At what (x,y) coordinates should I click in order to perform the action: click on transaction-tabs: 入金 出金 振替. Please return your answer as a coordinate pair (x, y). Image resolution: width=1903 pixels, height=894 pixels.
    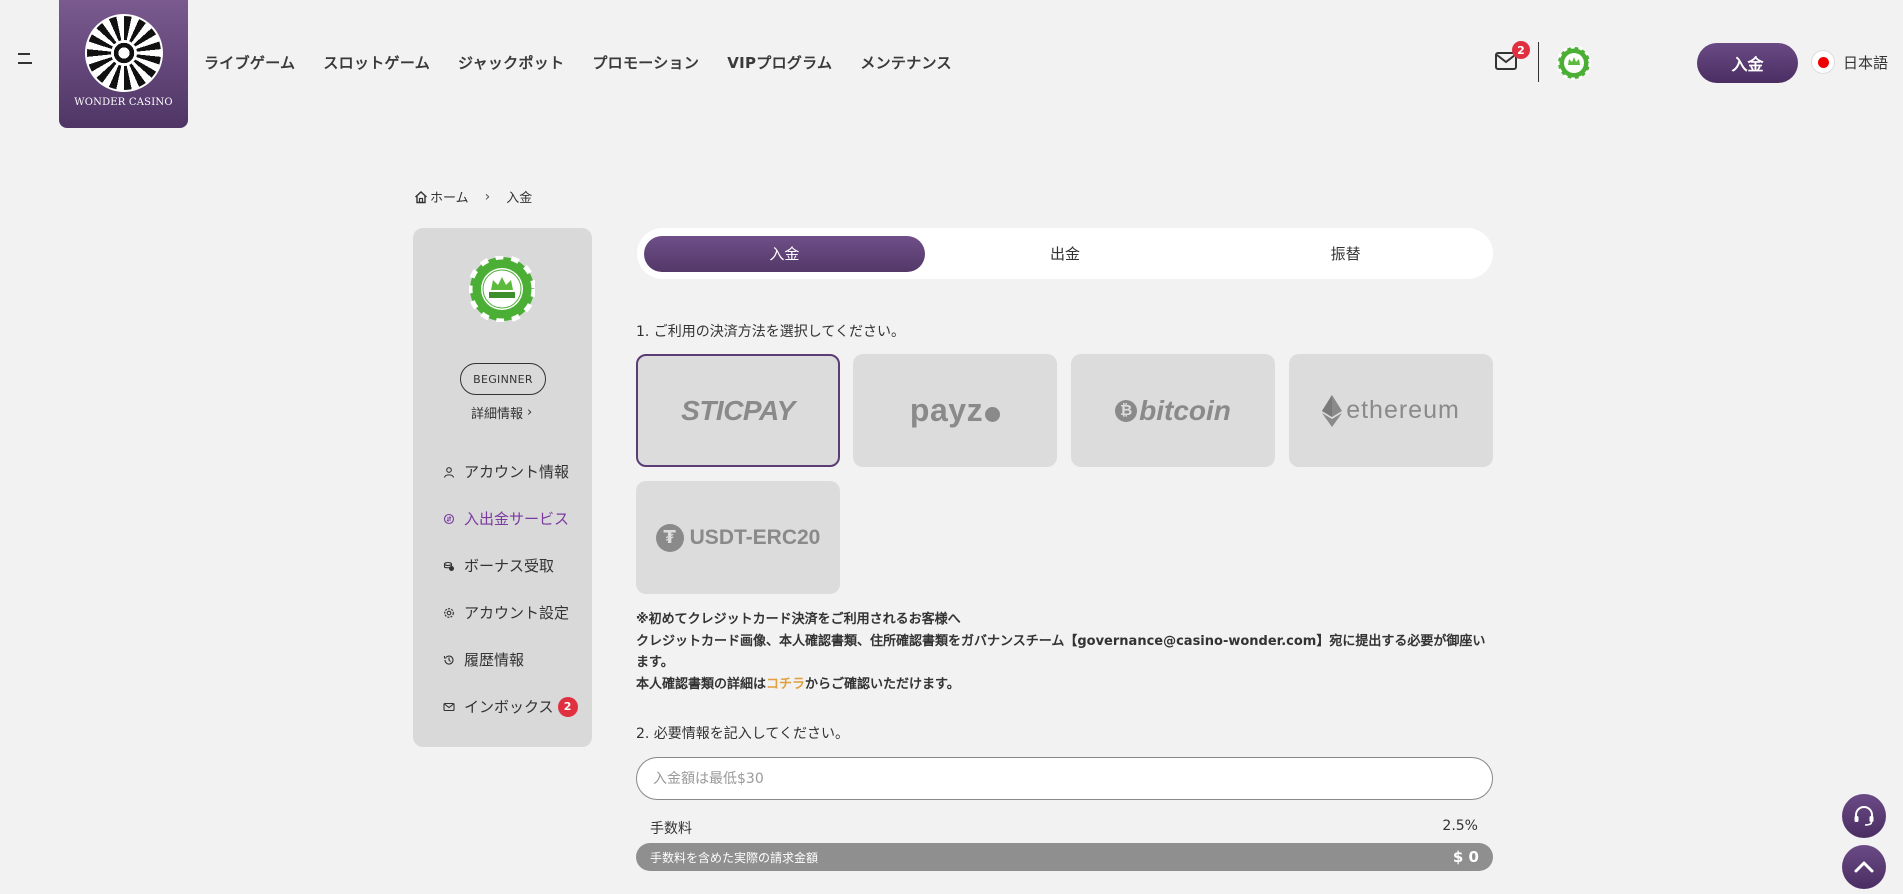
    Looking at the image, I should click on (1065, 253).